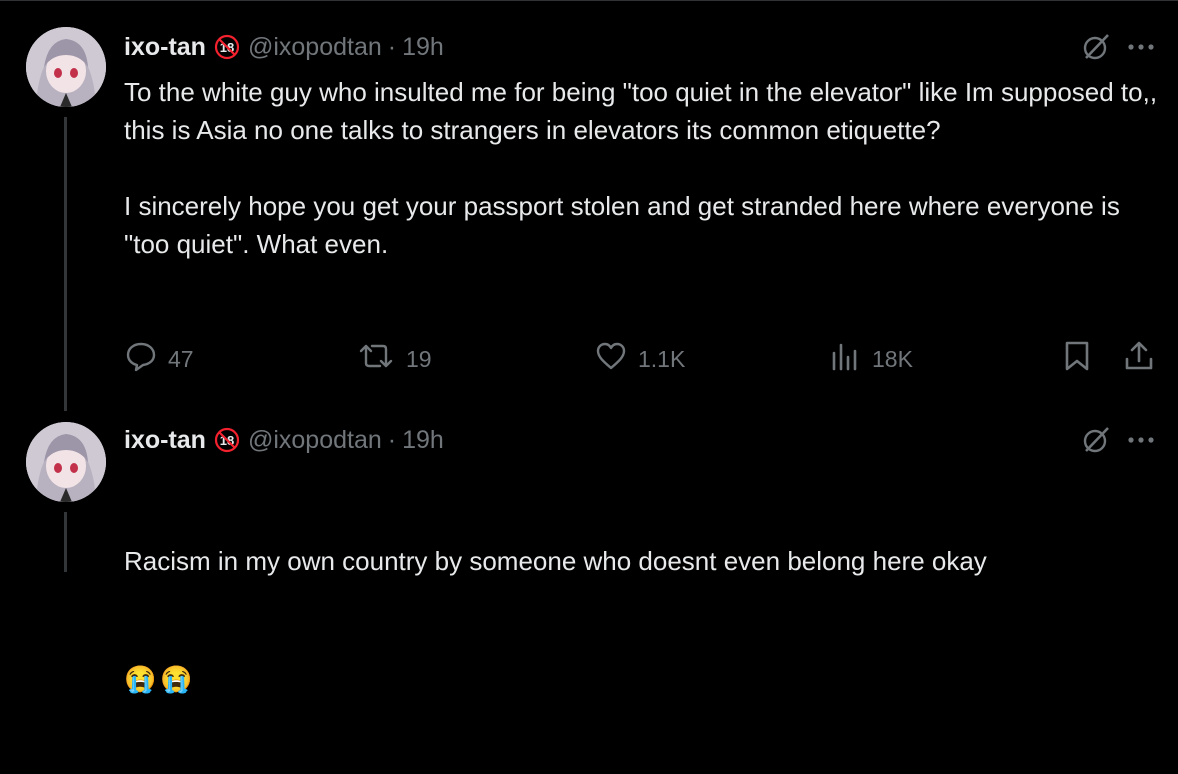 This screenshot has height=774, width=1178. I want to click on action-bar: 47 19 1.1K 18K, so click(641, 356).